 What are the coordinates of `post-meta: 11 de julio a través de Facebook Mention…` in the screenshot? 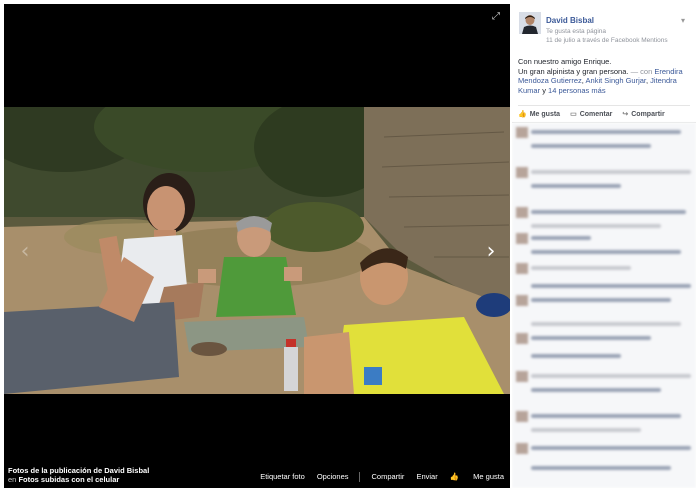 It's located at (607, 40).